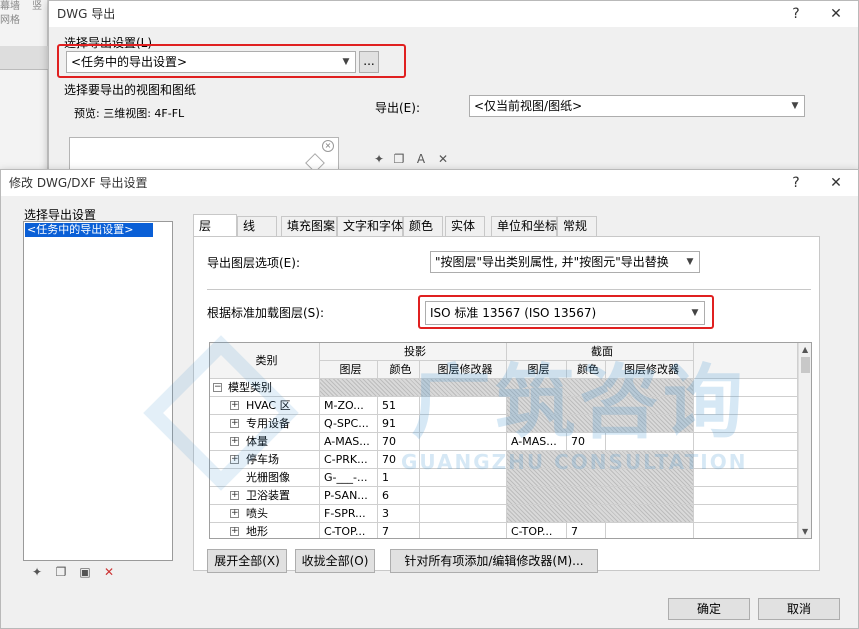 Image resolution: width=859 pixels, height=629 pixels. I want to click on vertical-scrollbar: ▲ ▼, so click(804, 440).